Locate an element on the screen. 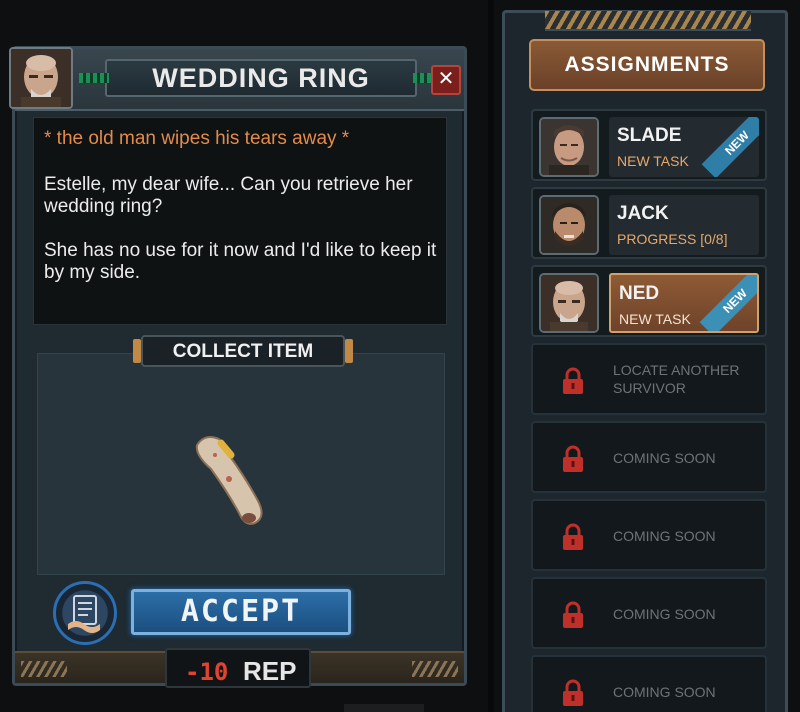 The image size is (800, 712). assignment-name: SLADE is located at coordinates (649, 135).